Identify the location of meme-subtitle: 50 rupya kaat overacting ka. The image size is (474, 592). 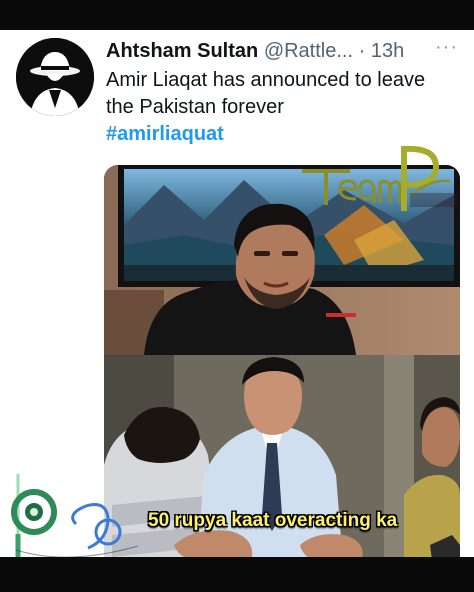
(273, 520).